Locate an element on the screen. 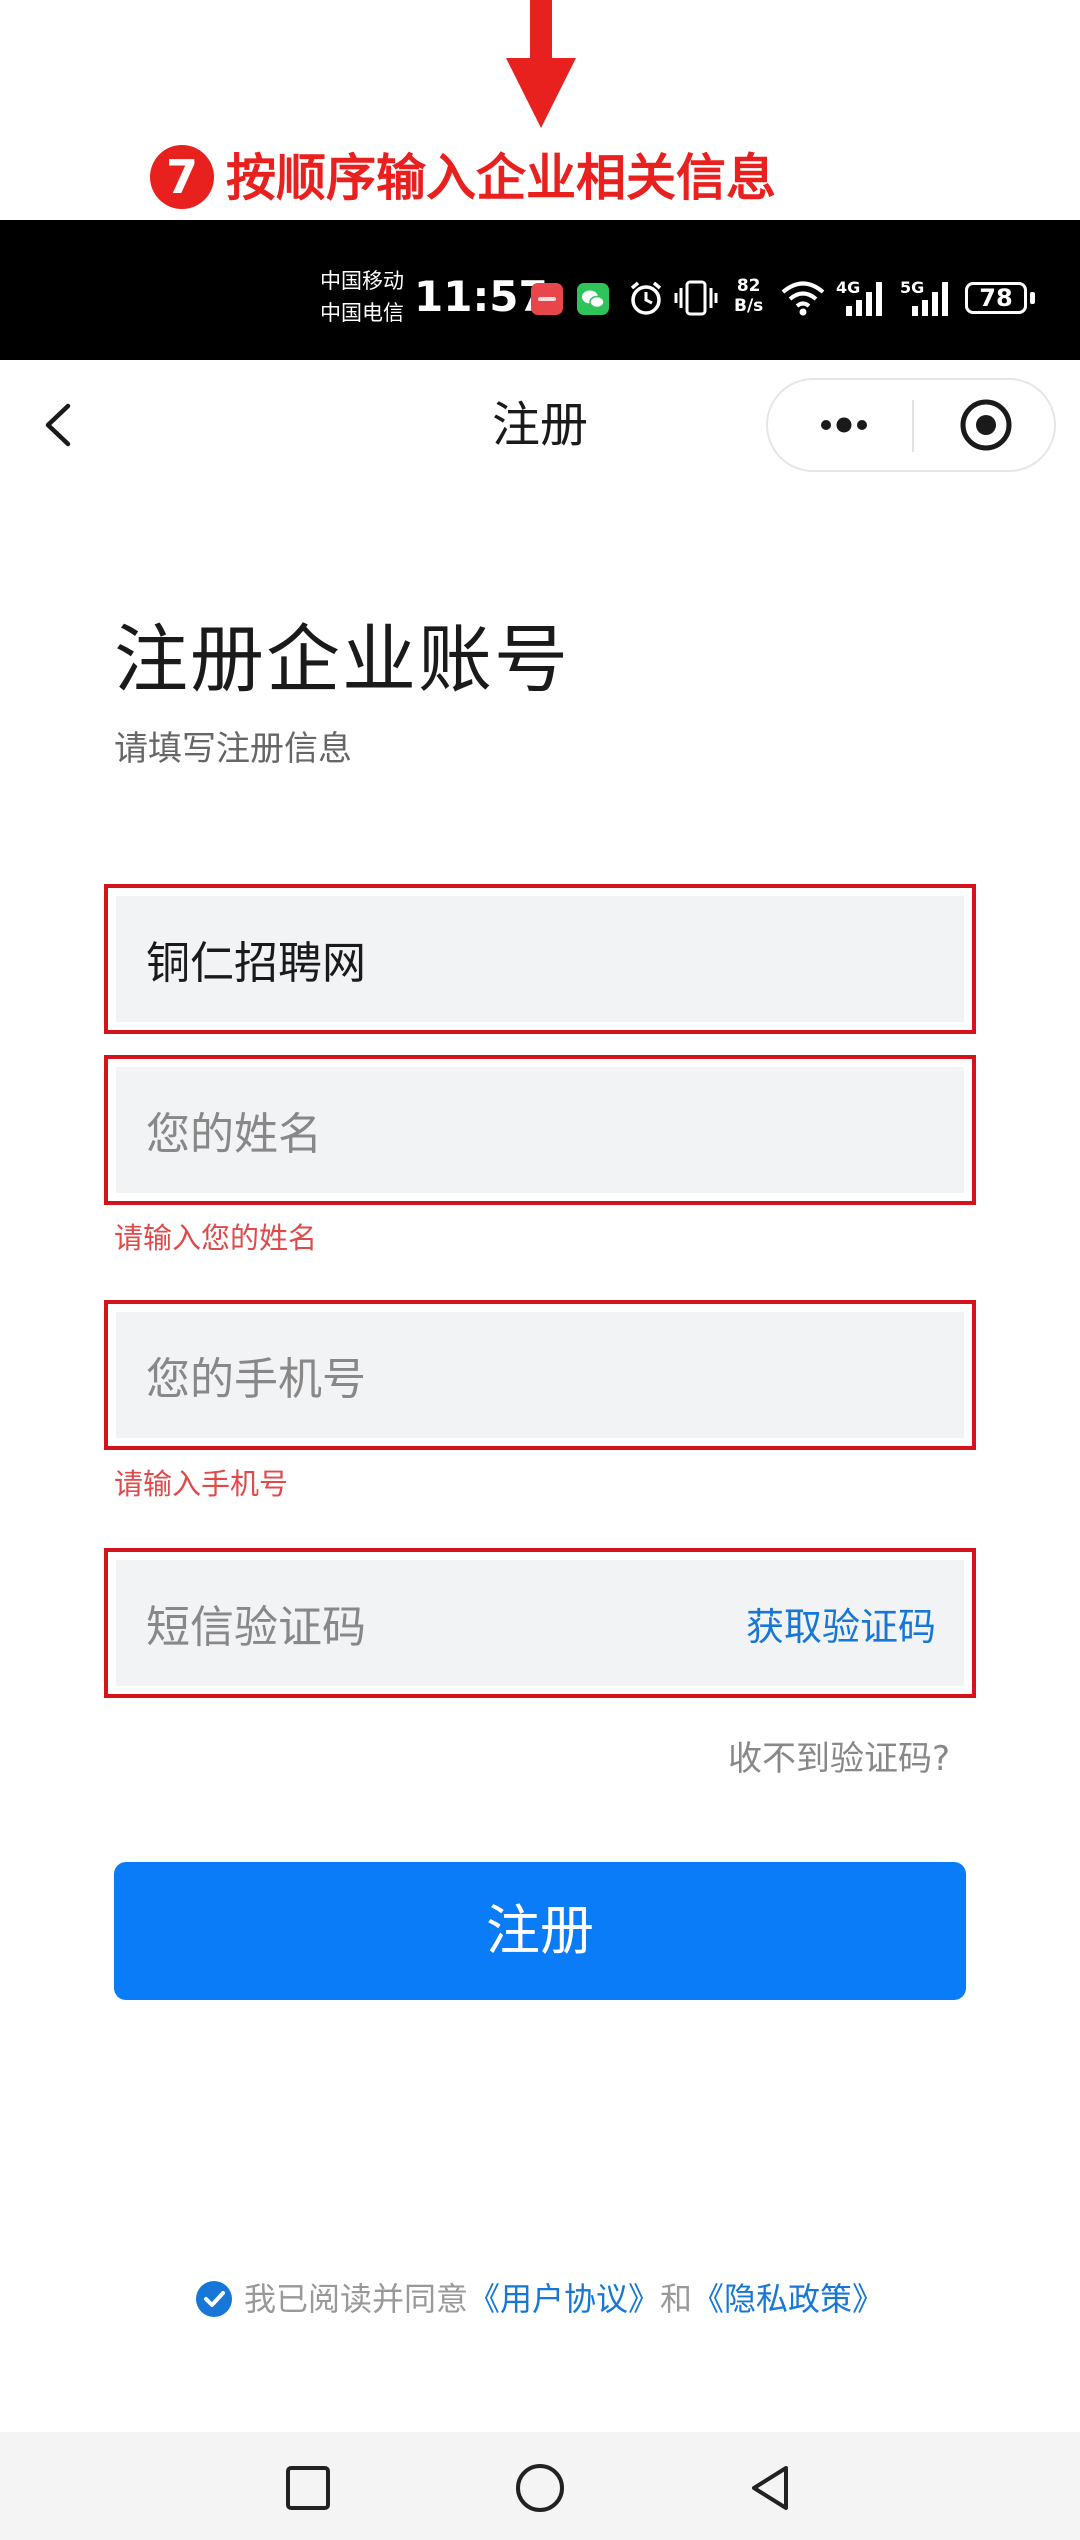 This screenshot has width=1080, height=2540. back-icon is located at coordinates (770, 2488).